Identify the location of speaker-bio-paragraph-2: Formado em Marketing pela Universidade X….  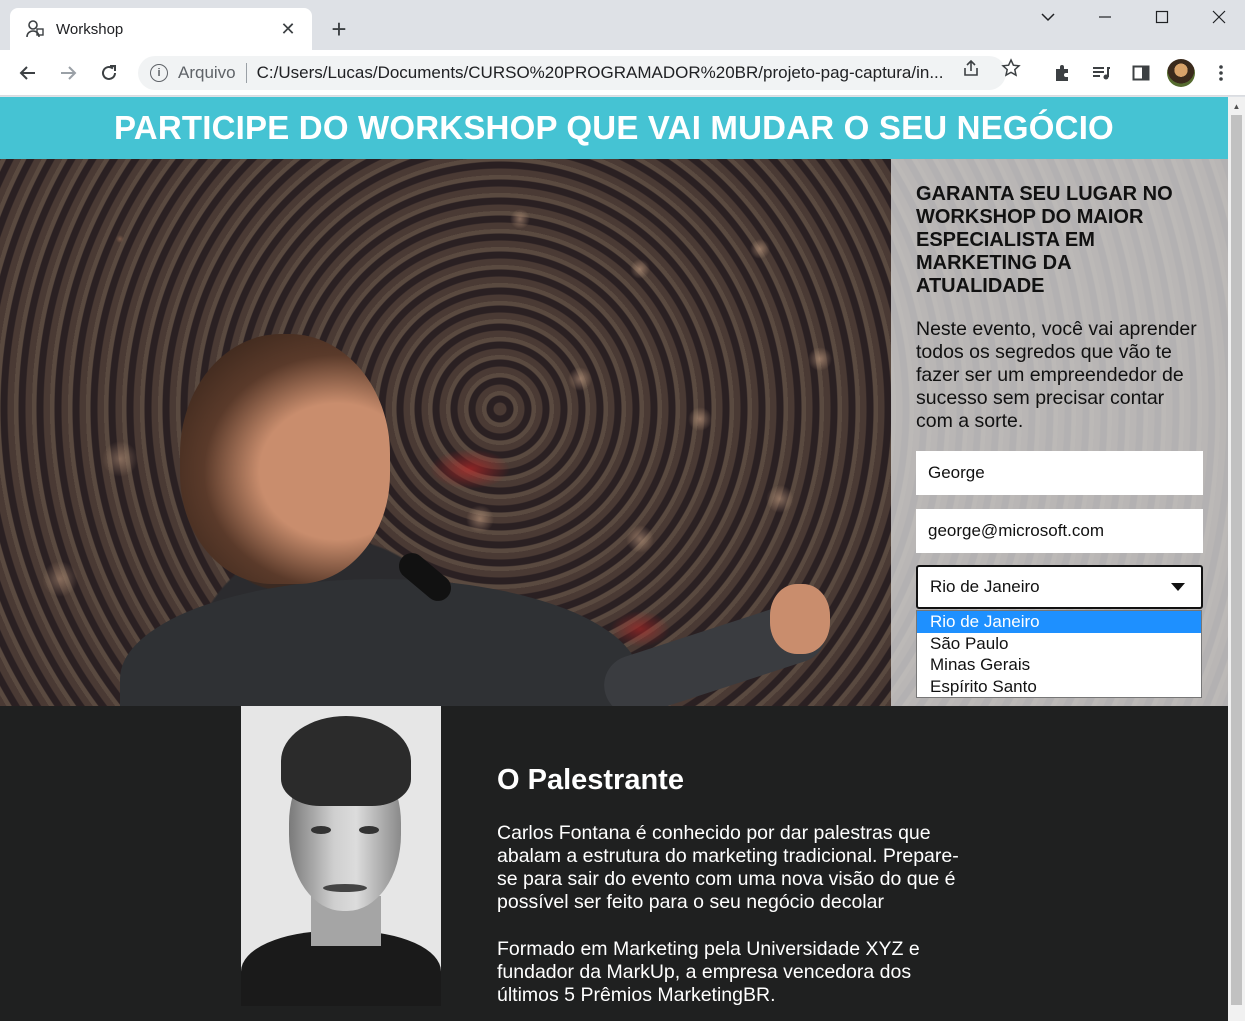
(708, 972).